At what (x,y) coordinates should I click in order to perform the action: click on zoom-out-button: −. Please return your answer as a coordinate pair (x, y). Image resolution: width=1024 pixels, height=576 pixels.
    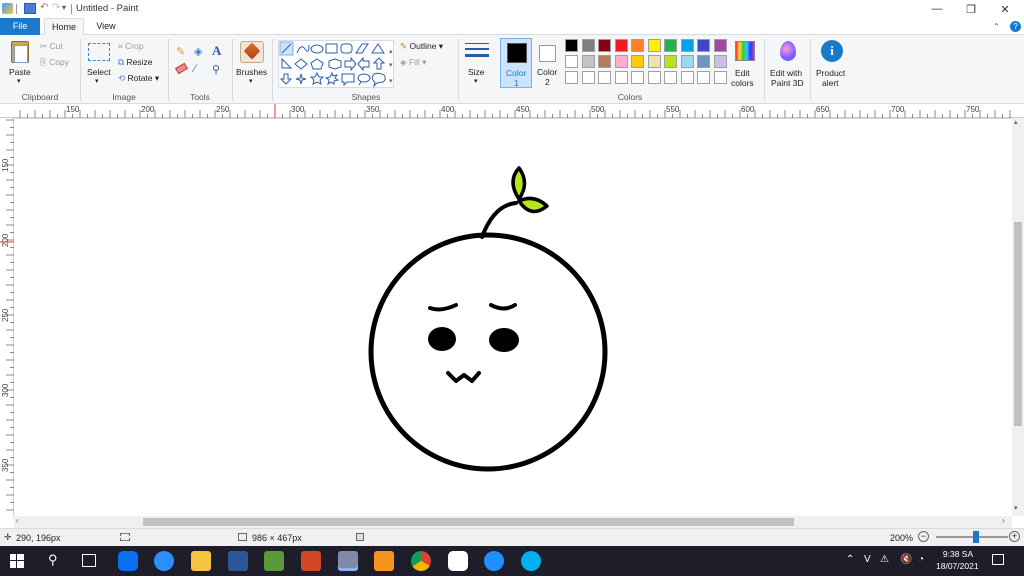
    Looking at the image, I should click on (923, 536).